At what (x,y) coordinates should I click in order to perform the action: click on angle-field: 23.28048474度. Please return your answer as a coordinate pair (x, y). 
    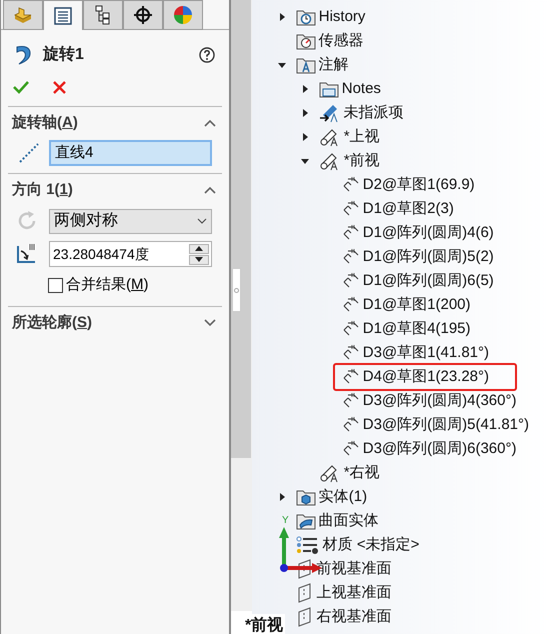
    Looking at the image, I should click on (130, 254).